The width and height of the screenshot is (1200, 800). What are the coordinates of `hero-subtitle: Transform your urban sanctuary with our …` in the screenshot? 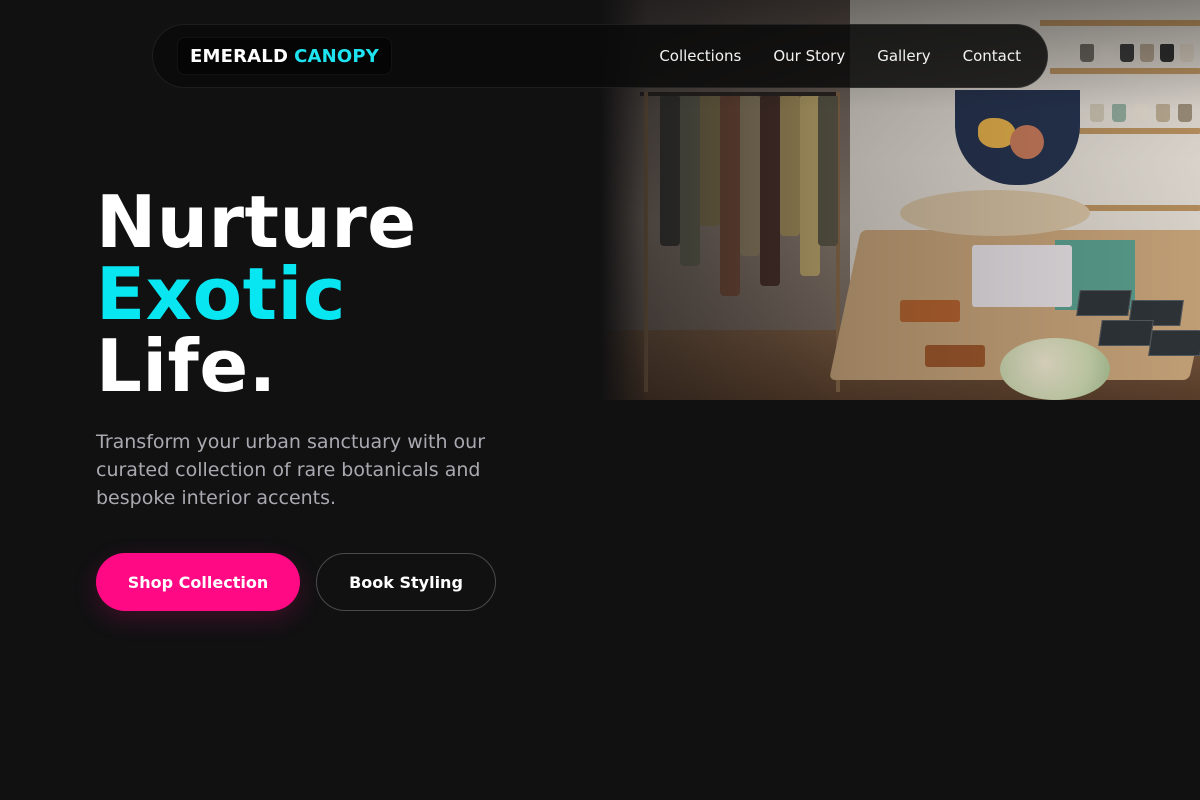 It's located at (291, 470).